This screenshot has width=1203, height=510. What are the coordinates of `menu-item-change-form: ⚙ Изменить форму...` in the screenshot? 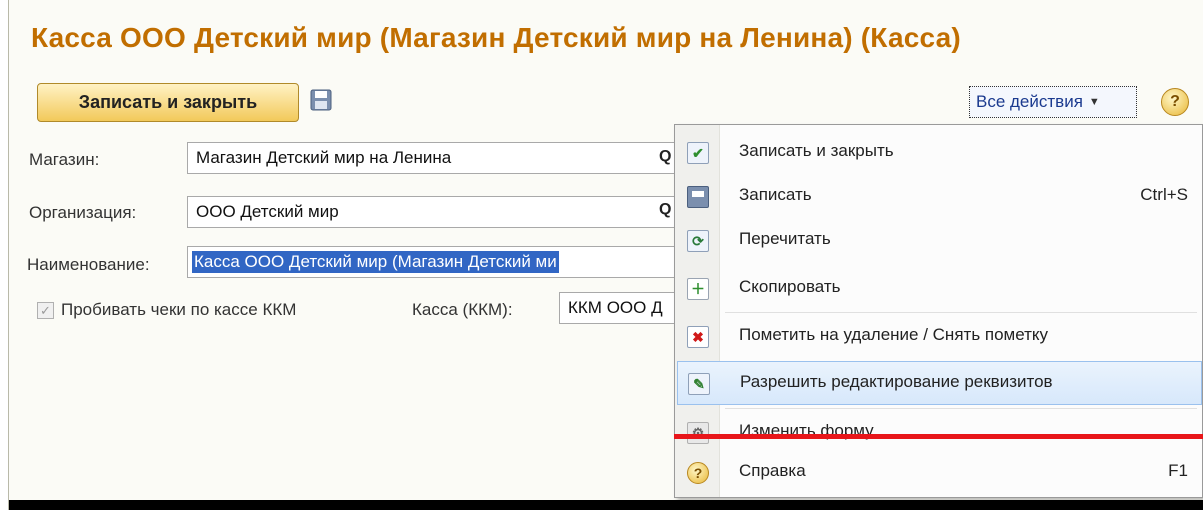 It's located at (939, 433).